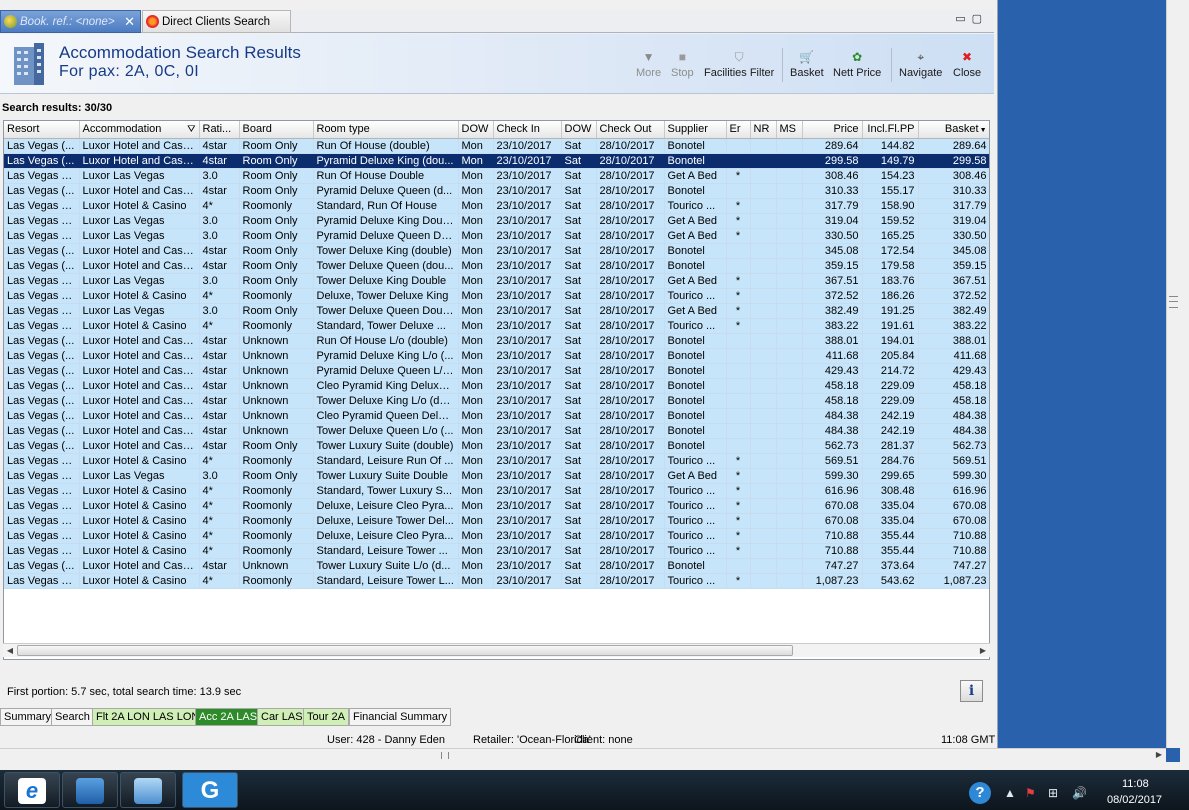 The height and width of the screenshot is (810, 1189). What do you see at coordinates (139, 130) in the screenshot?
I see `column-header: Accommodation ⛛` at bounding box center [139, 130].